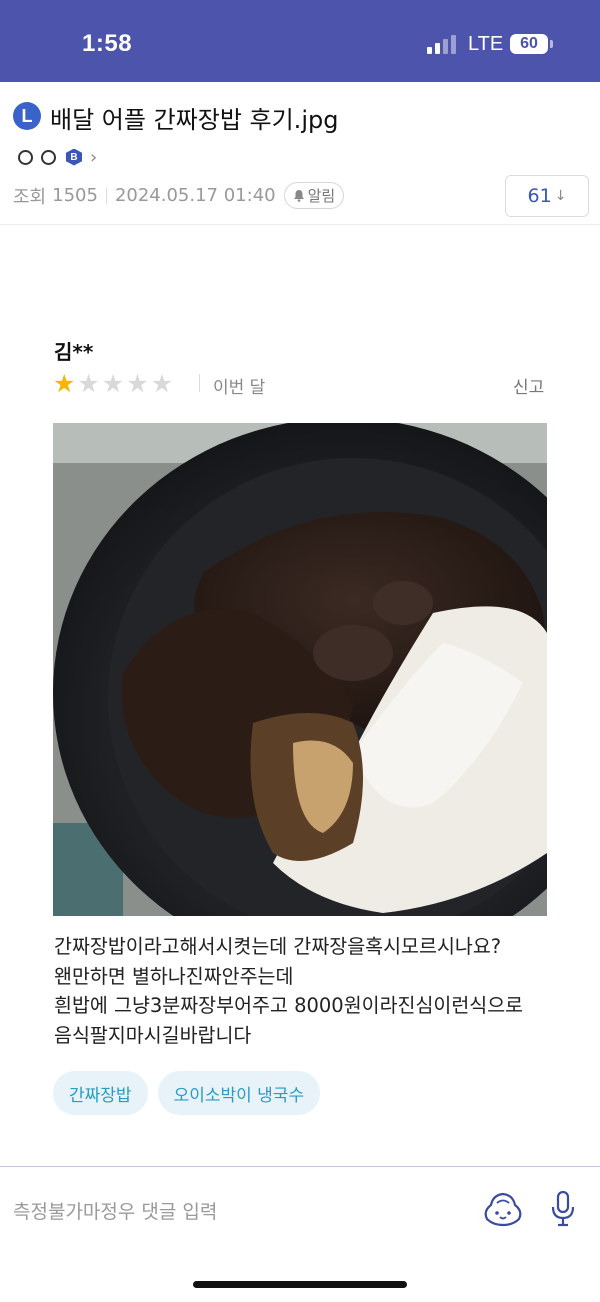 Image resolution: width=600 pixels, height=1302 pixels. I want to click on status-time: 1:58, so click(107, 43).